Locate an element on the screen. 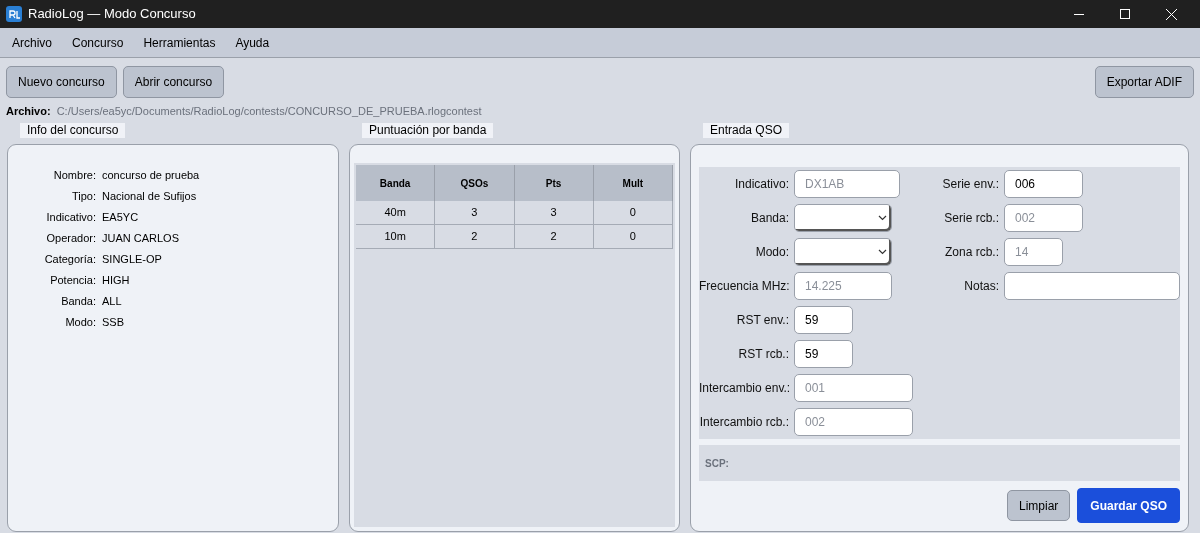 This screenshot has height=533, width=1200. group-title: Puntuación por banda is located at coordinates (428, 130).